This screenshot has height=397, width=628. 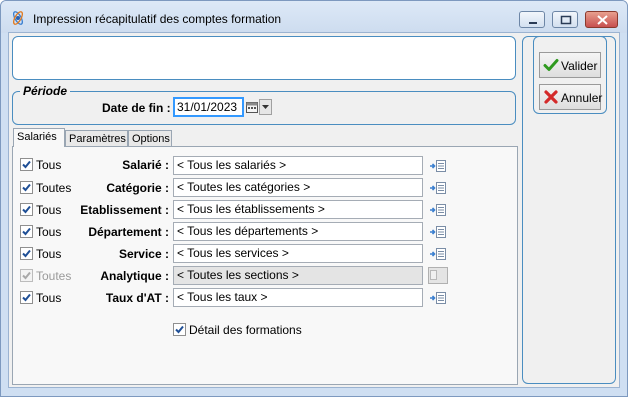 I want to click on checkbox-tous-etablissements, so click(x=26, y=209).